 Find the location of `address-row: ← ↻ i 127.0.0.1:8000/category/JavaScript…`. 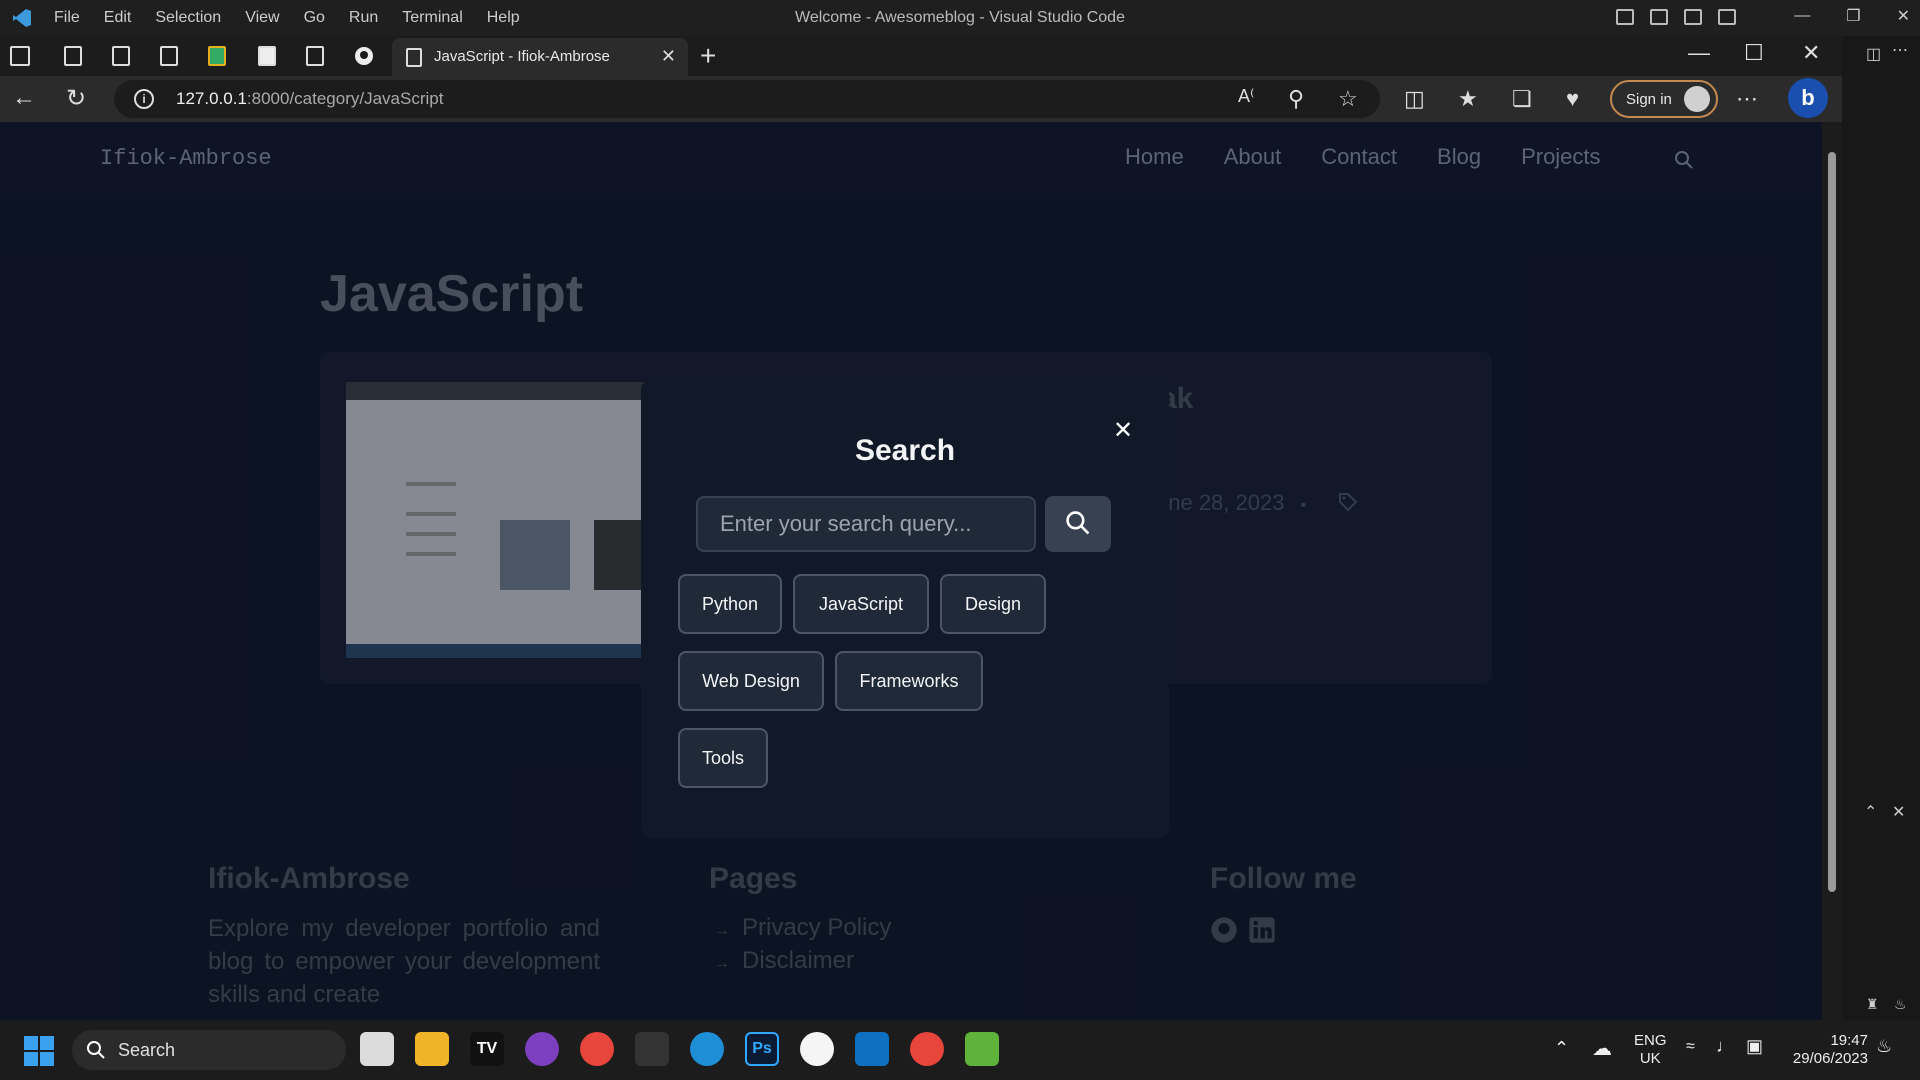

address-row: ← ↻ i 127.0.0.1:8000/category/JavaScript… is located at coordinates (921, 99).